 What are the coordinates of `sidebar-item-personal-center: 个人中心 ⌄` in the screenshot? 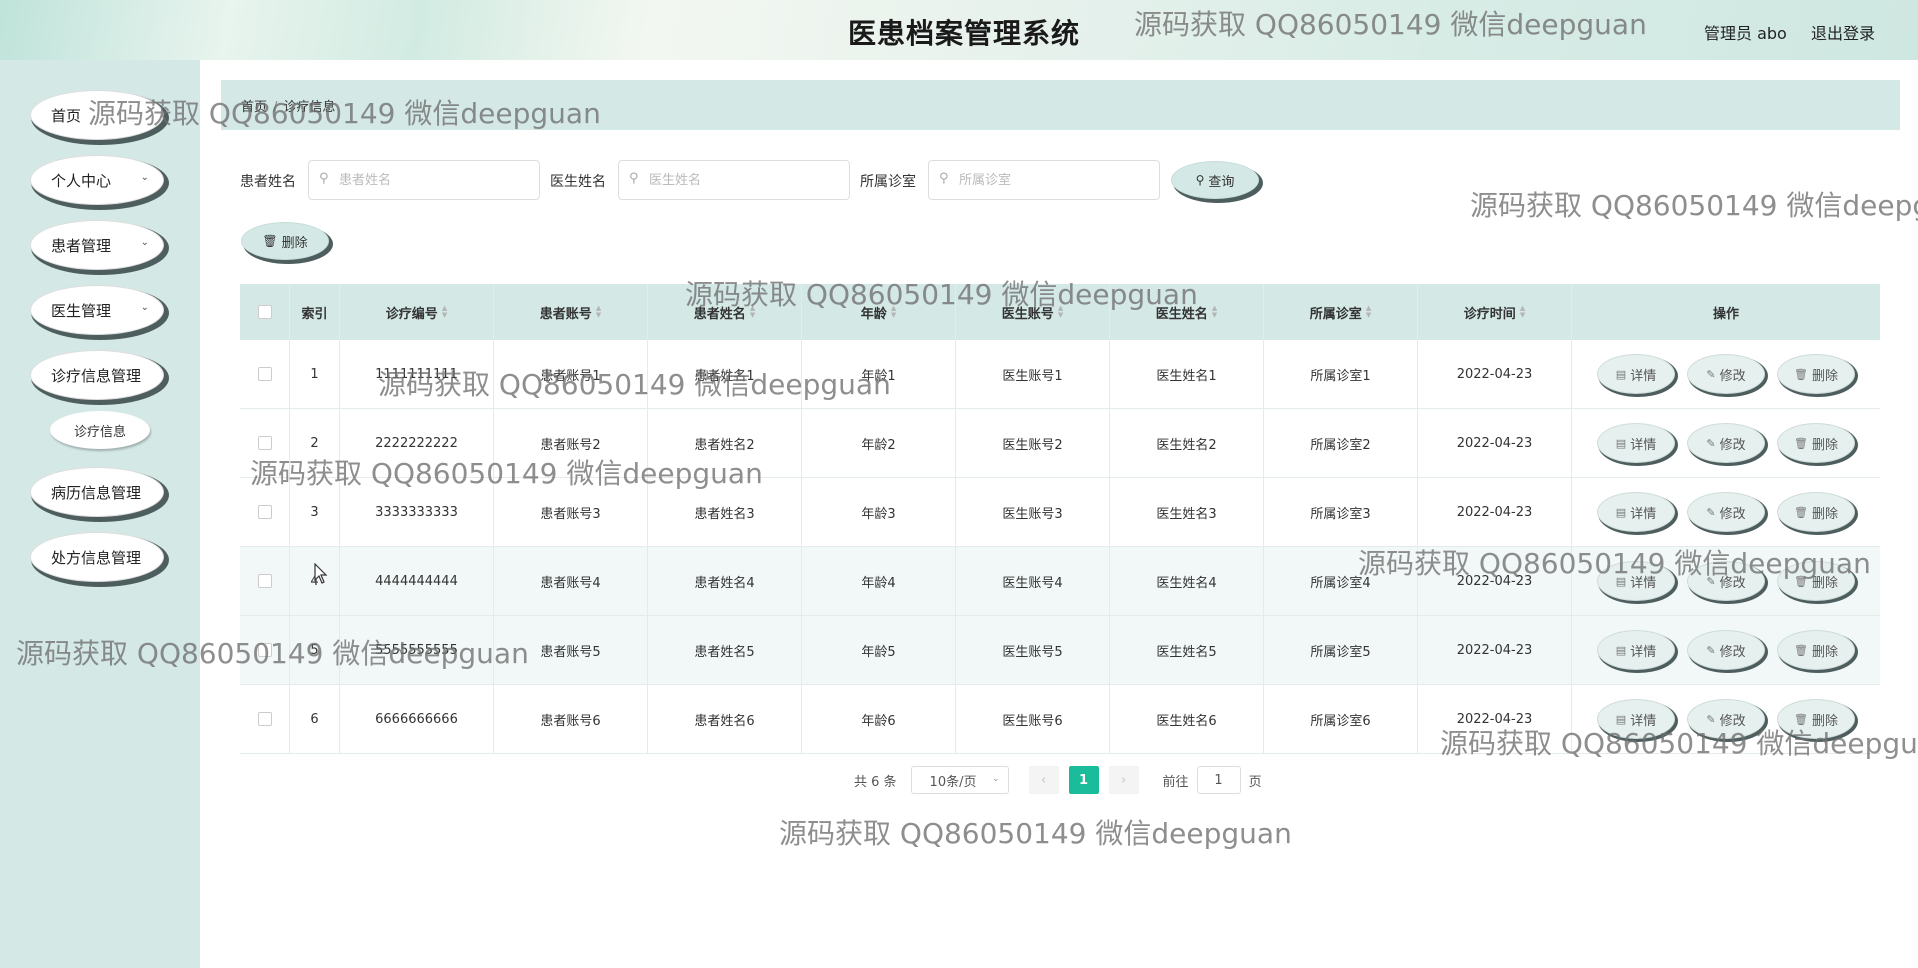 It's located at (97, 180).